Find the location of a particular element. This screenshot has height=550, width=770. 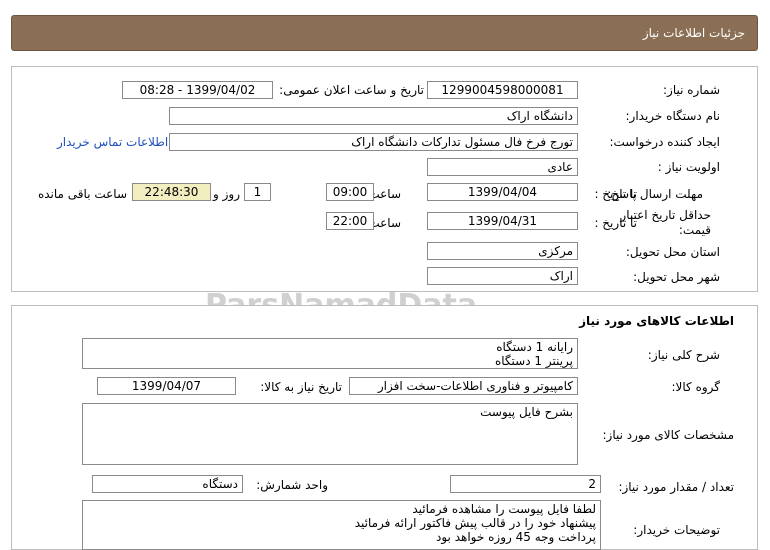

need-date-field: 1399/04/07 is located at coordinates (166, 386).